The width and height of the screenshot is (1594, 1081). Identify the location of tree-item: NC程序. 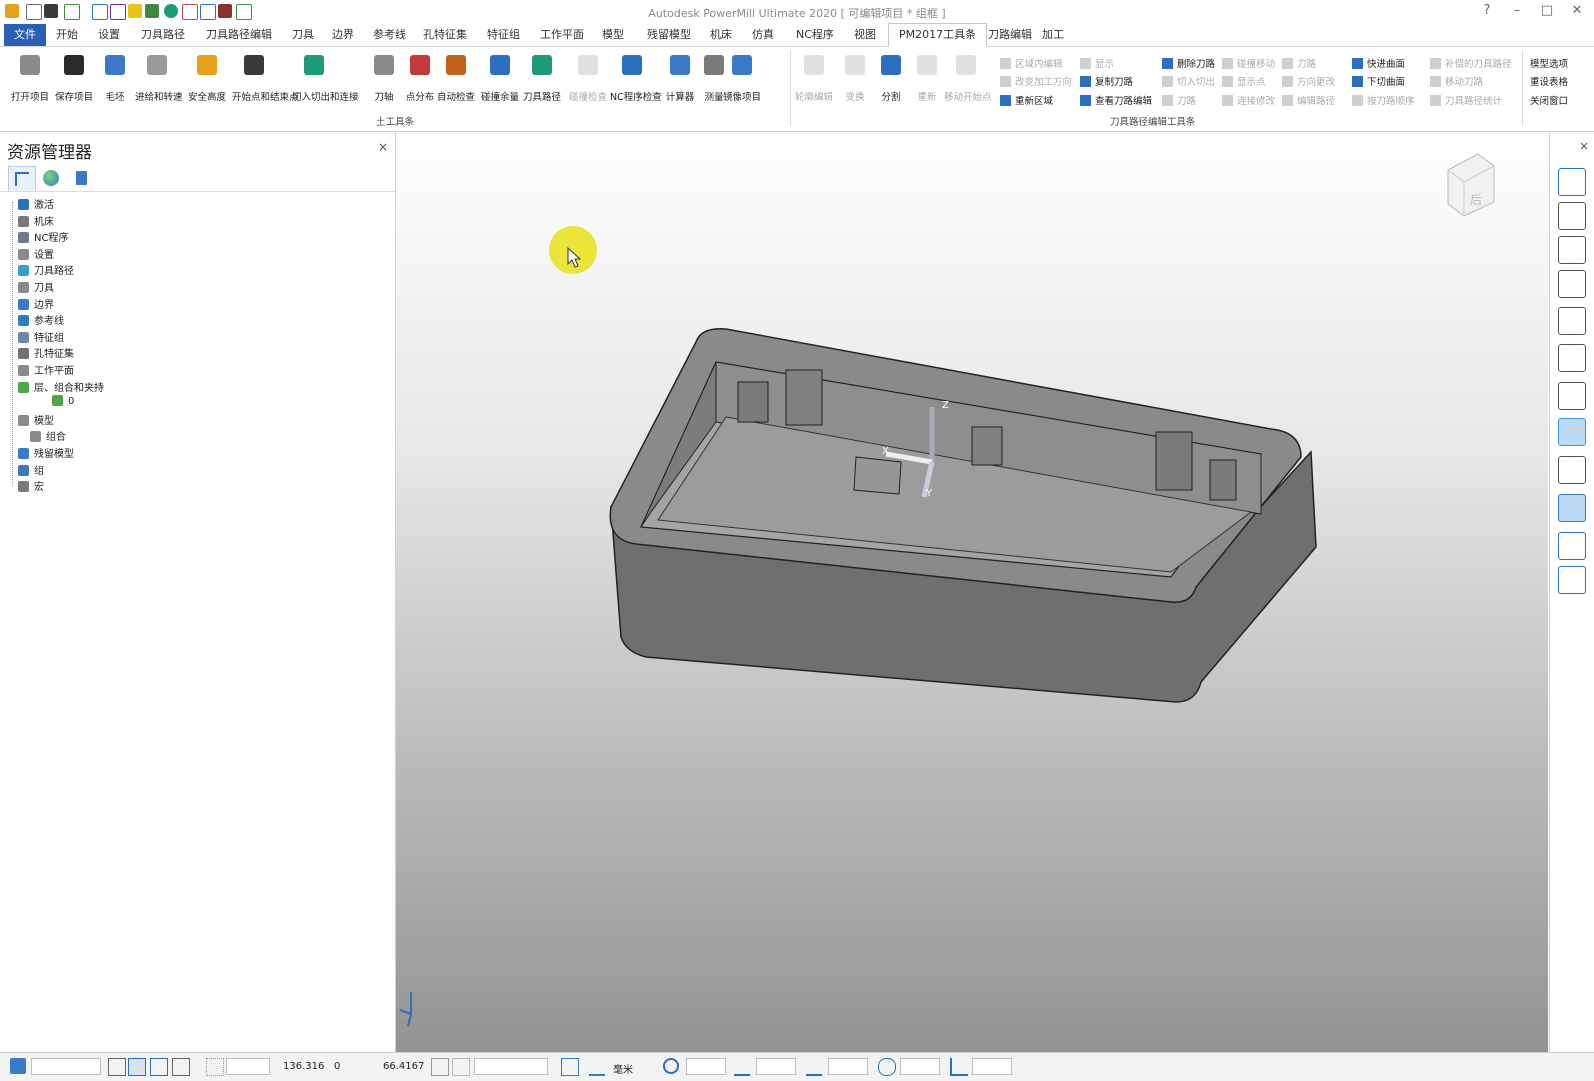
(43, 237).